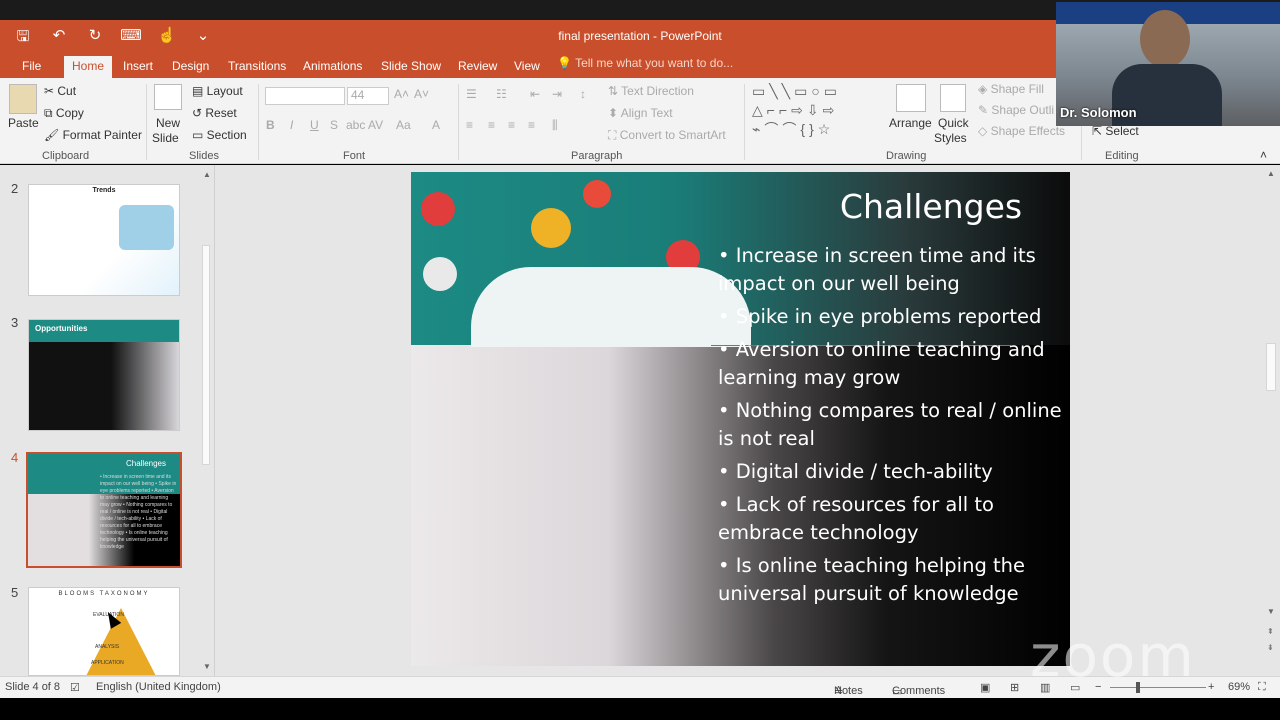  I want to click on zoom-in-icon: +, so click(1211, 687).